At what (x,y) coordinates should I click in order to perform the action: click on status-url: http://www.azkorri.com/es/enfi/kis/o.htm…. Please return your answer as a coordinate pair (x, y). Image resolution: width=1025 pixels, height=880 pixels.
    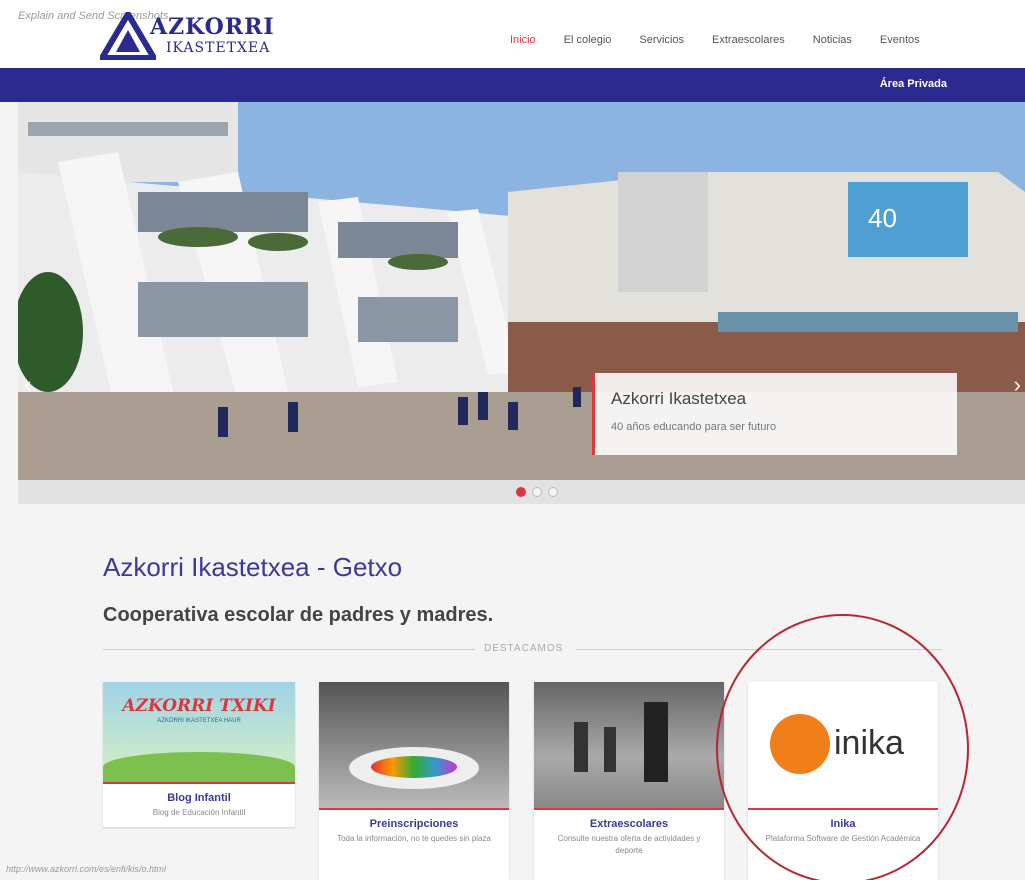
    Looking at the image, I should click on (86, 869).